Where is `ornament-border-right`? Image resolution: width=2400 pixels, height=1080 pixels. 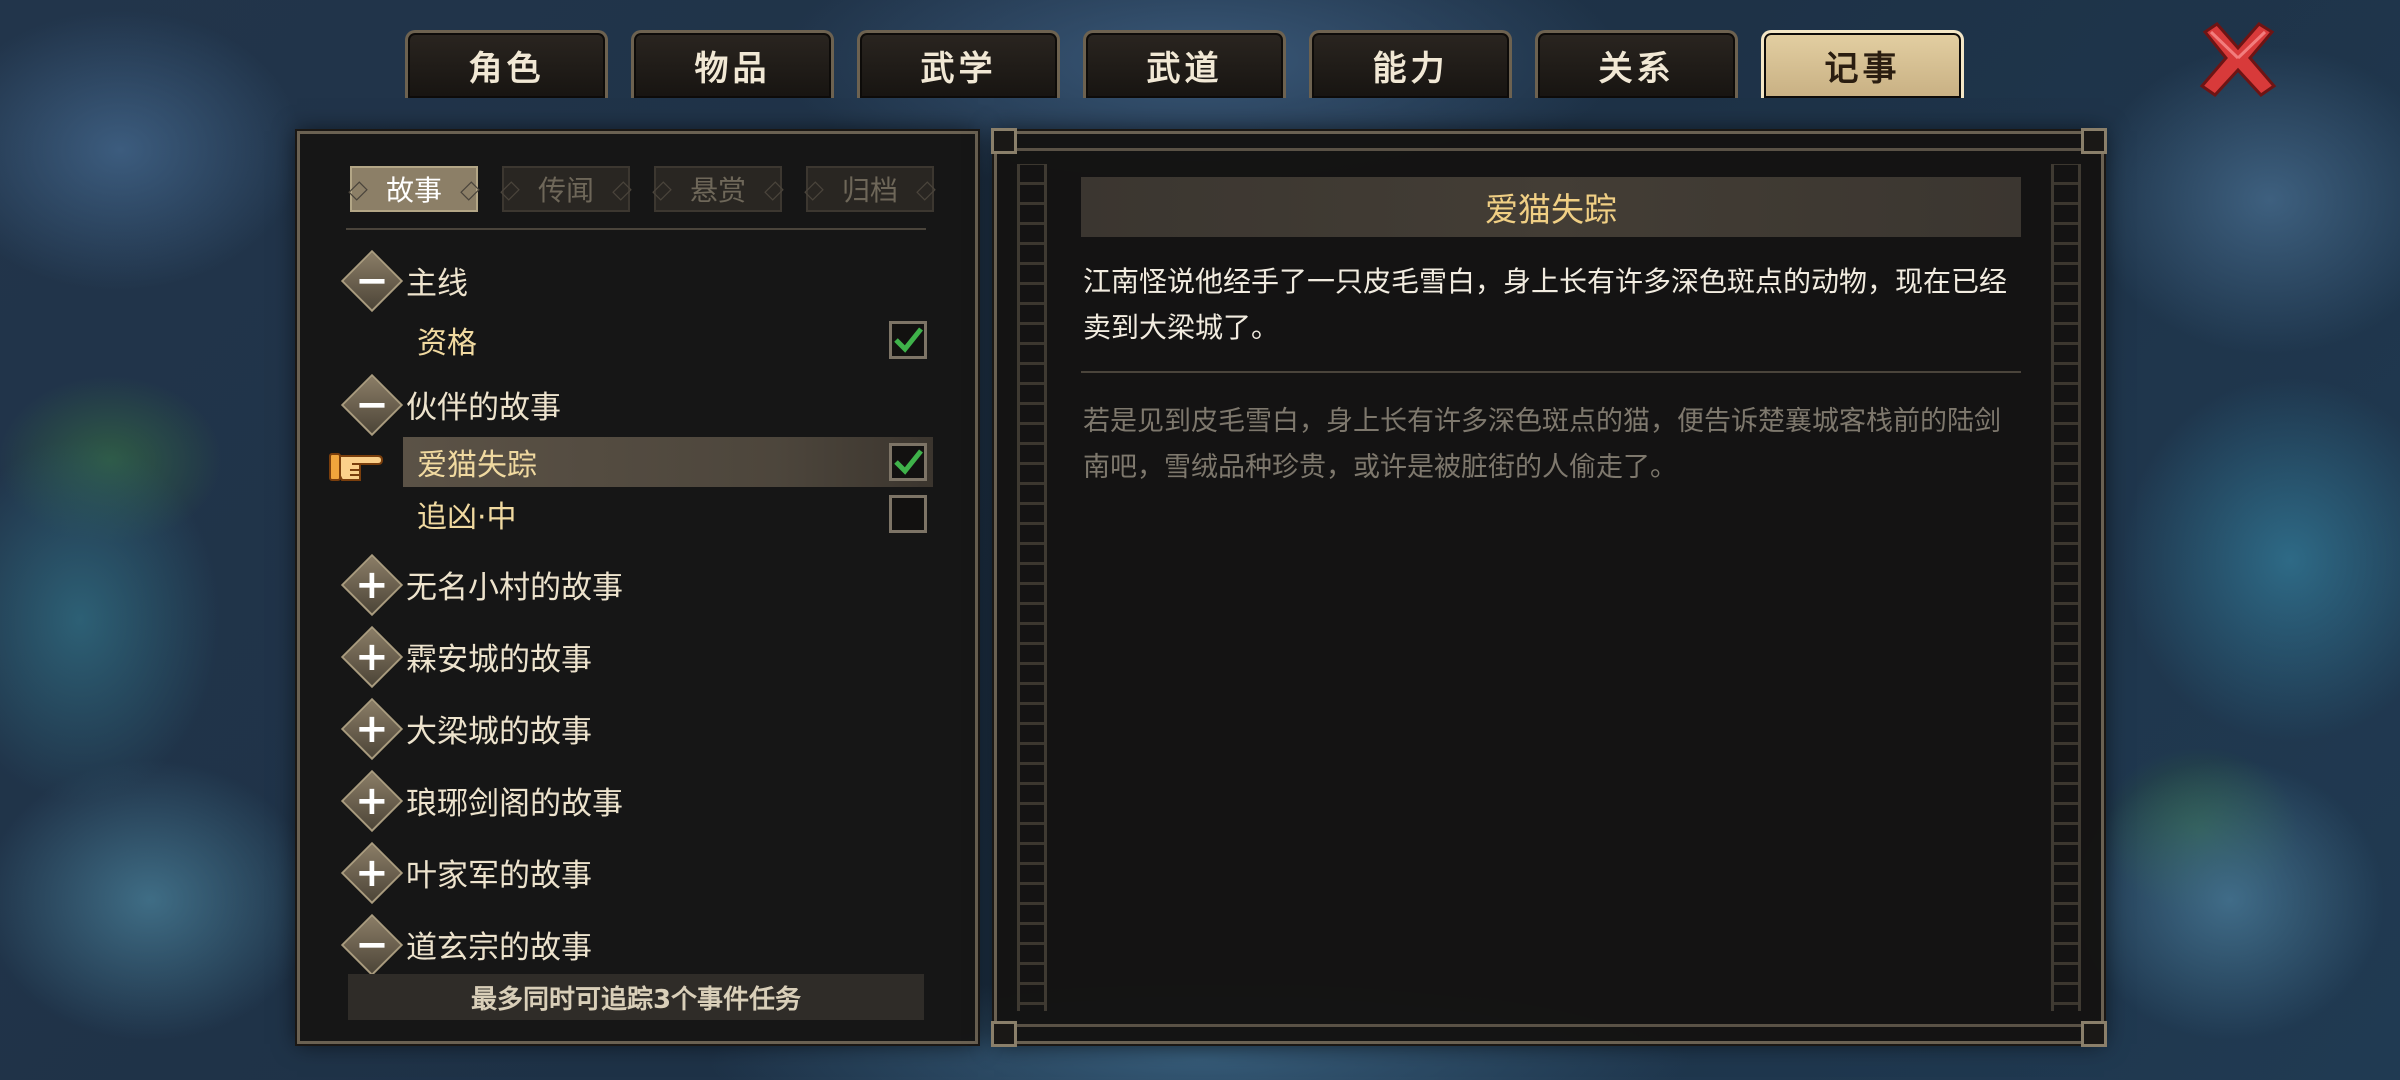
ornament-border-right is located at coordinates (2066, 587).